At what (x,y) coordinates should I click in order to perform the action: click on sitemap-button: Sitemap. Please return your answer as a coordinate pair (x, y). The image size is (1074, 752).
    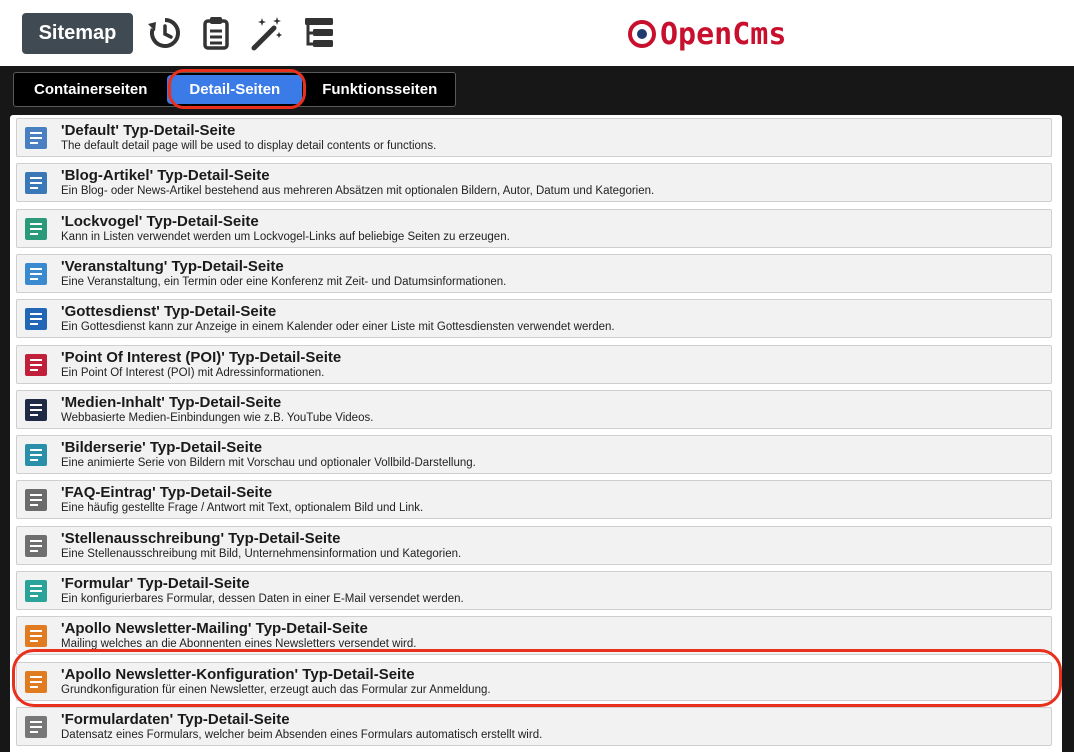
    Looking at the image, I should click on (77, 33).